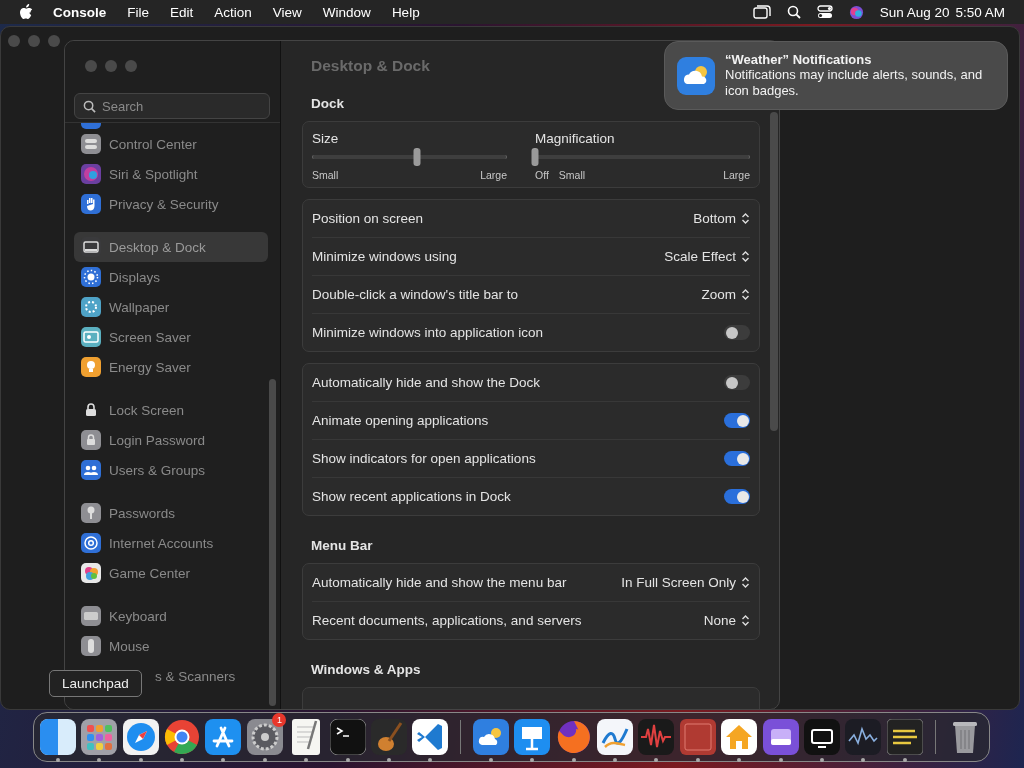 This screenshot has width=1024, height=768. Describe the element at coordinates (91, 337) in the screenshot. I see `screen-icon` at that location.